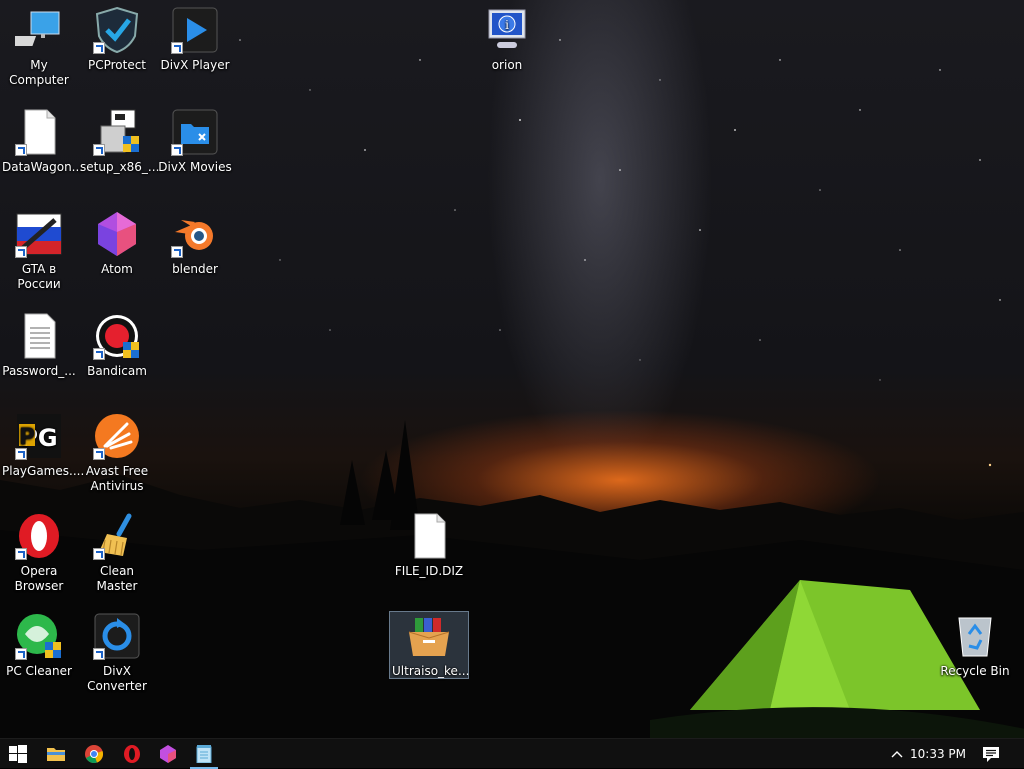  I want to click on desktop-icon-orion: i orion, so click(507, 39).